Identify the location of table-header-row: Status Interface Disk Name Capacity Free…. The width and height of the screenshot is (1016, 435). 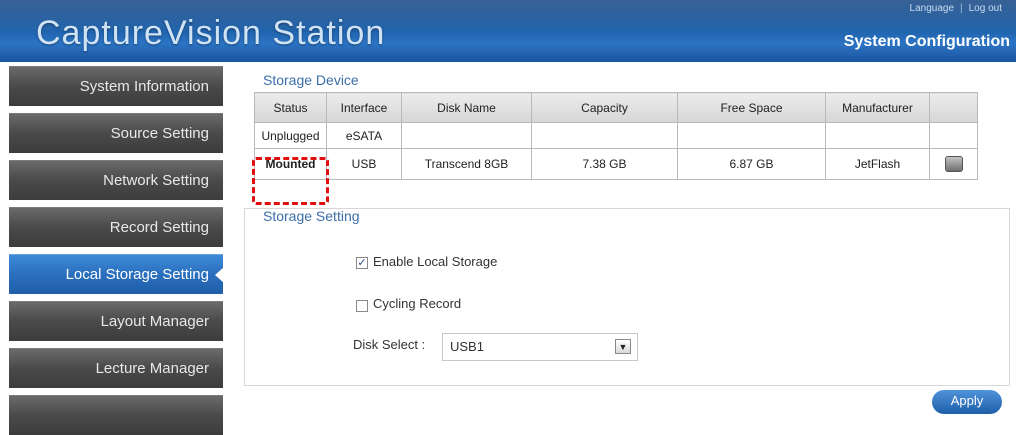
(616, 107).